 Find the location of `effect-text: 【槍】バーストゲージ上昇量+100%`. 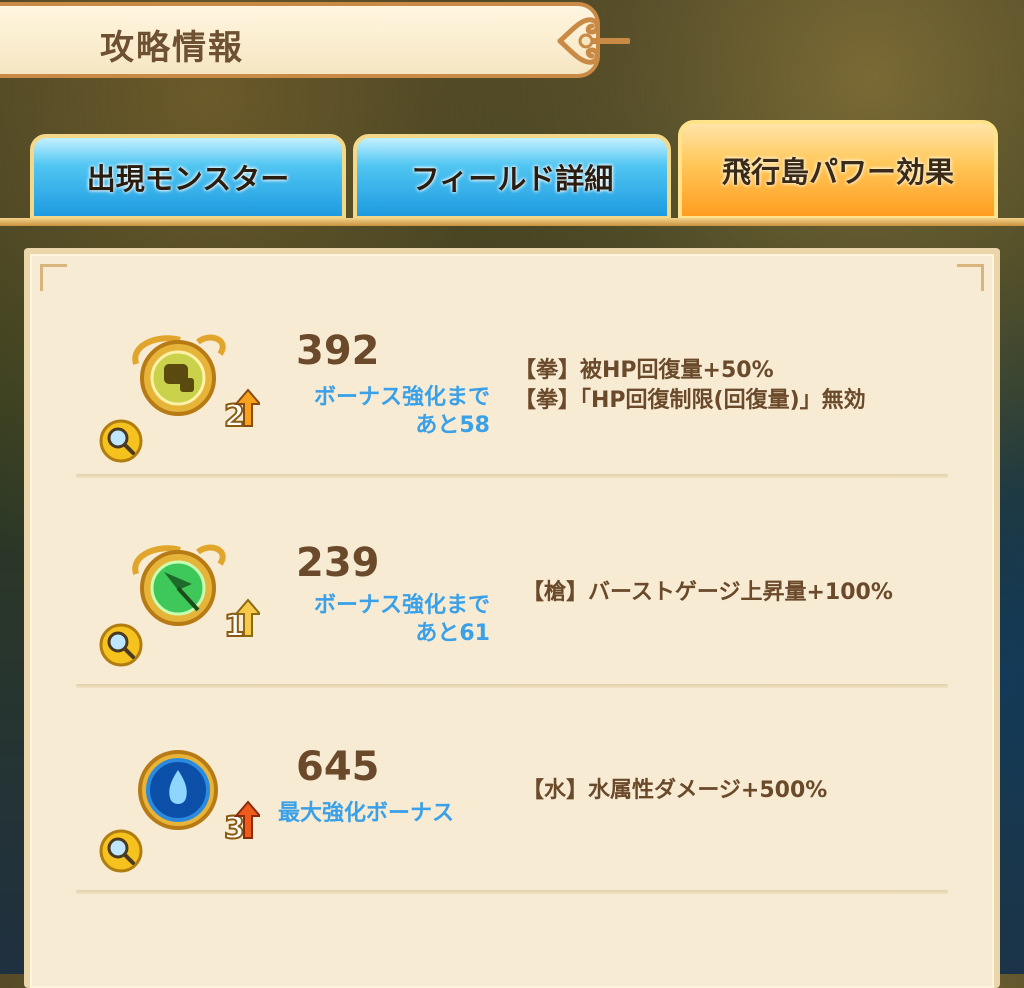

effect-text: 【槍】バーストゲージ上昇量+100% is located at coordinates (707, 592).